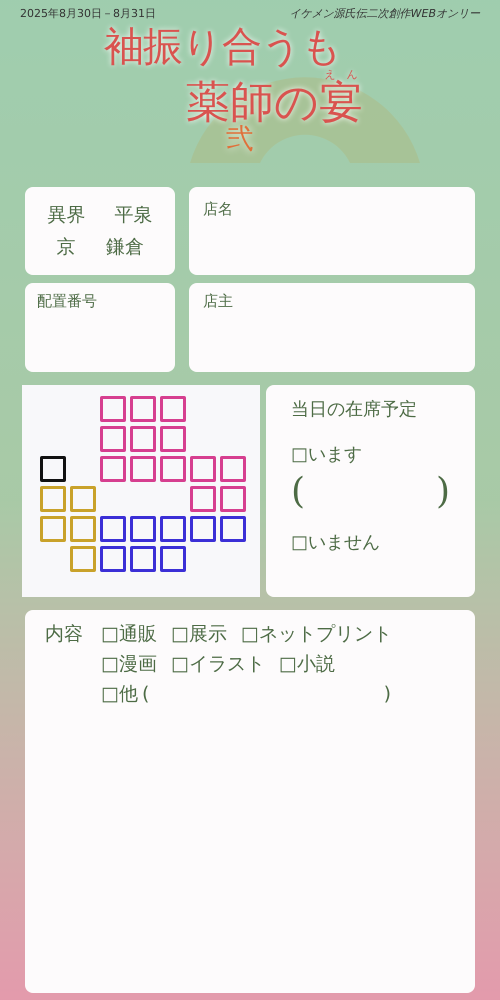 This screenshot has width=500, height=1000. Describe the element at coordinates (66, 247) in the screenshot. I see `area-name: 京` at that location.